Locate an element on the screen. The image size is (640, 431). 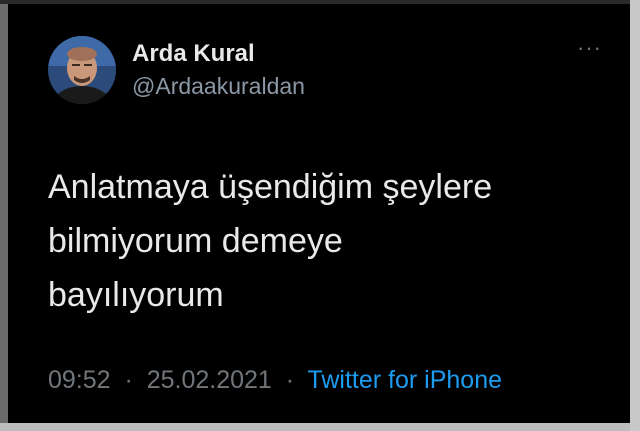
tweet-time: 09:52 is located at coordinates (79, 380).